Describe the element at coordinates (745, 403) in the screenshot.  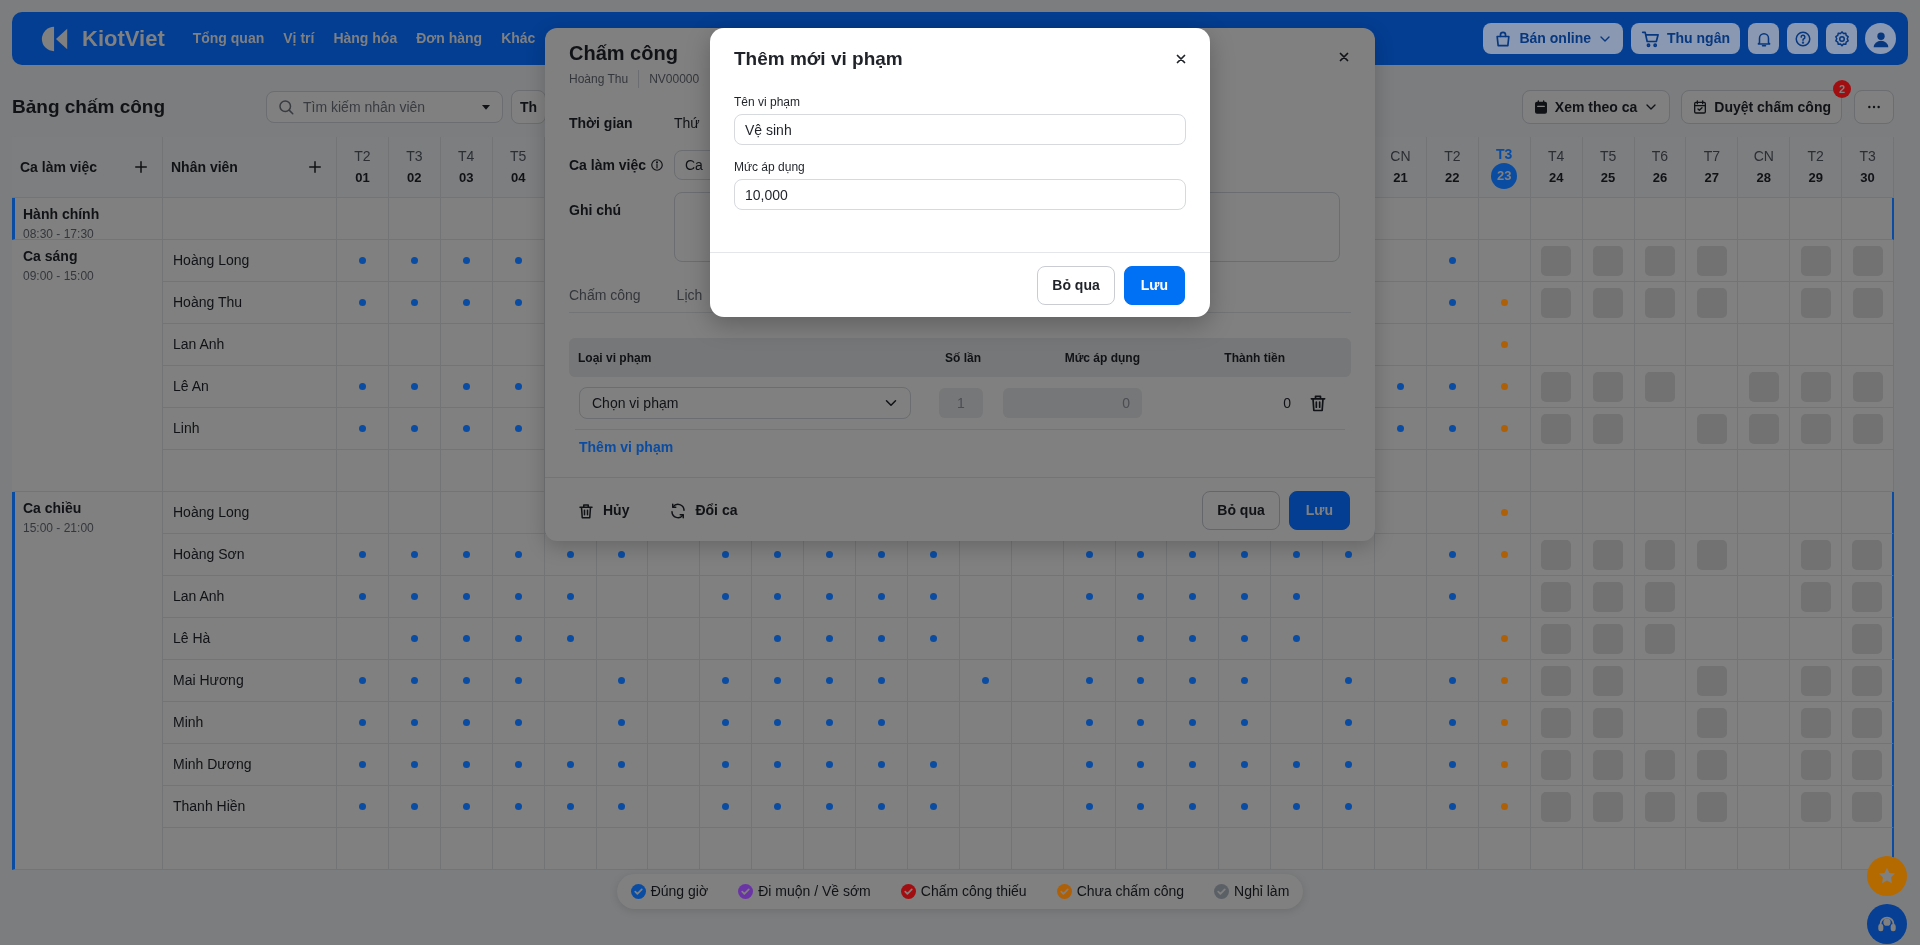
I see `violation-select: Chọn vi phạm` at that location.